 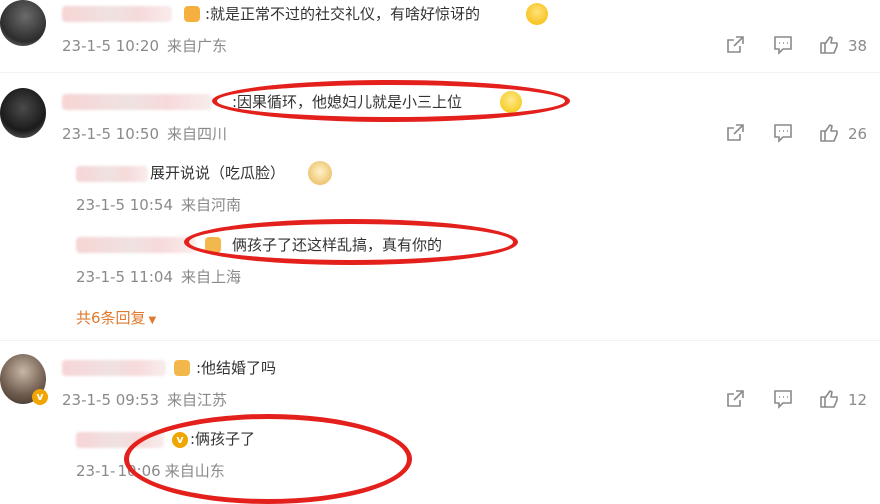 What do you see at coordinates (858, 400) in the screenshot?
I see `like-count: 12` at bounding box center [858, 400].